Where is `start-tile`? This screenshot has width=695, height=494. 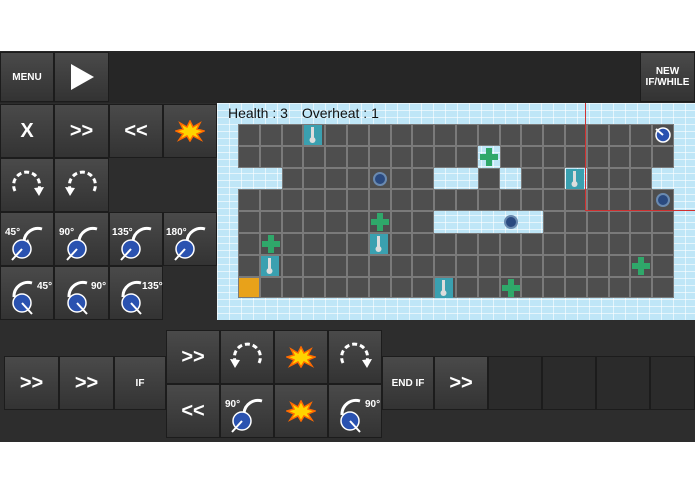 start-tile is located at coordinates (249, 287).